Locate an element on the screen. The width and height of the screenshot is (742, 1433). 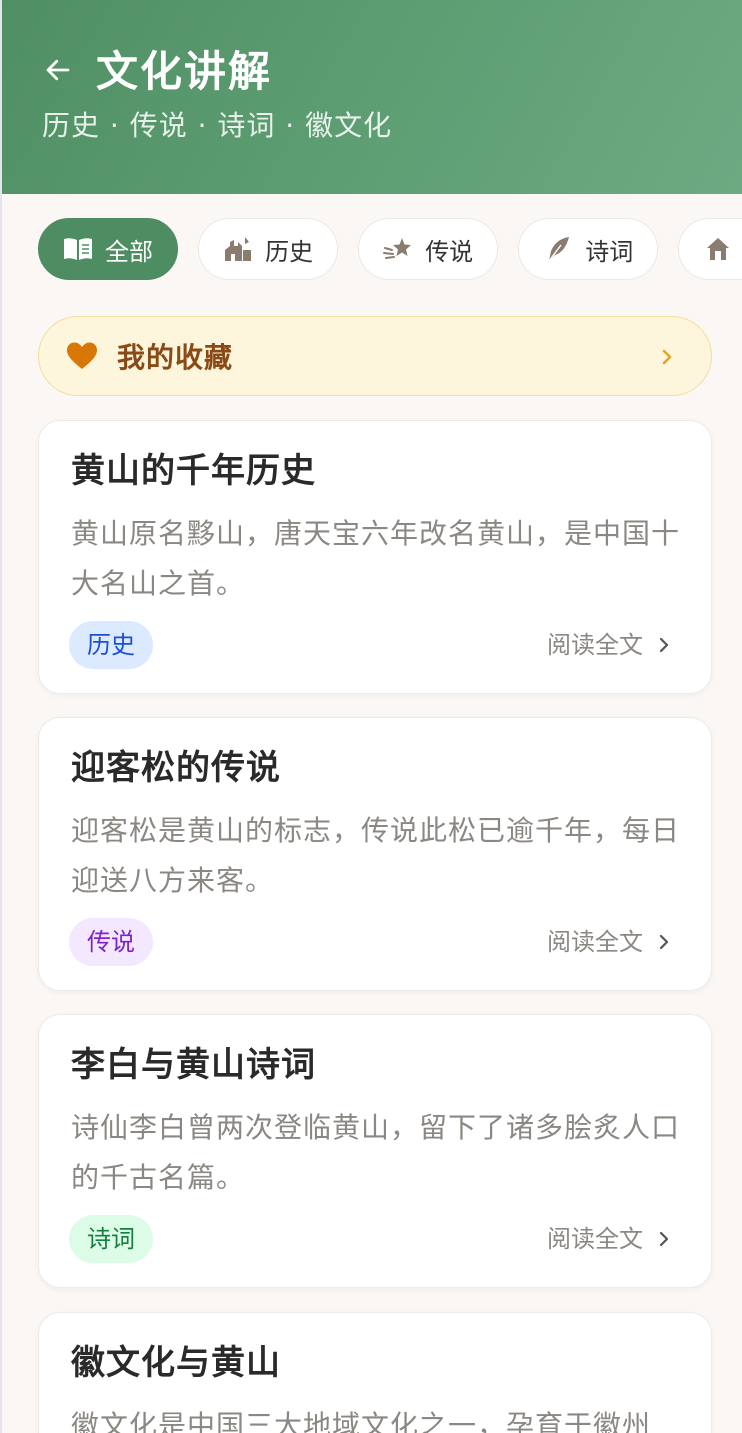
card-title: 迎客松的传说 is located at coordinates (176, 768).